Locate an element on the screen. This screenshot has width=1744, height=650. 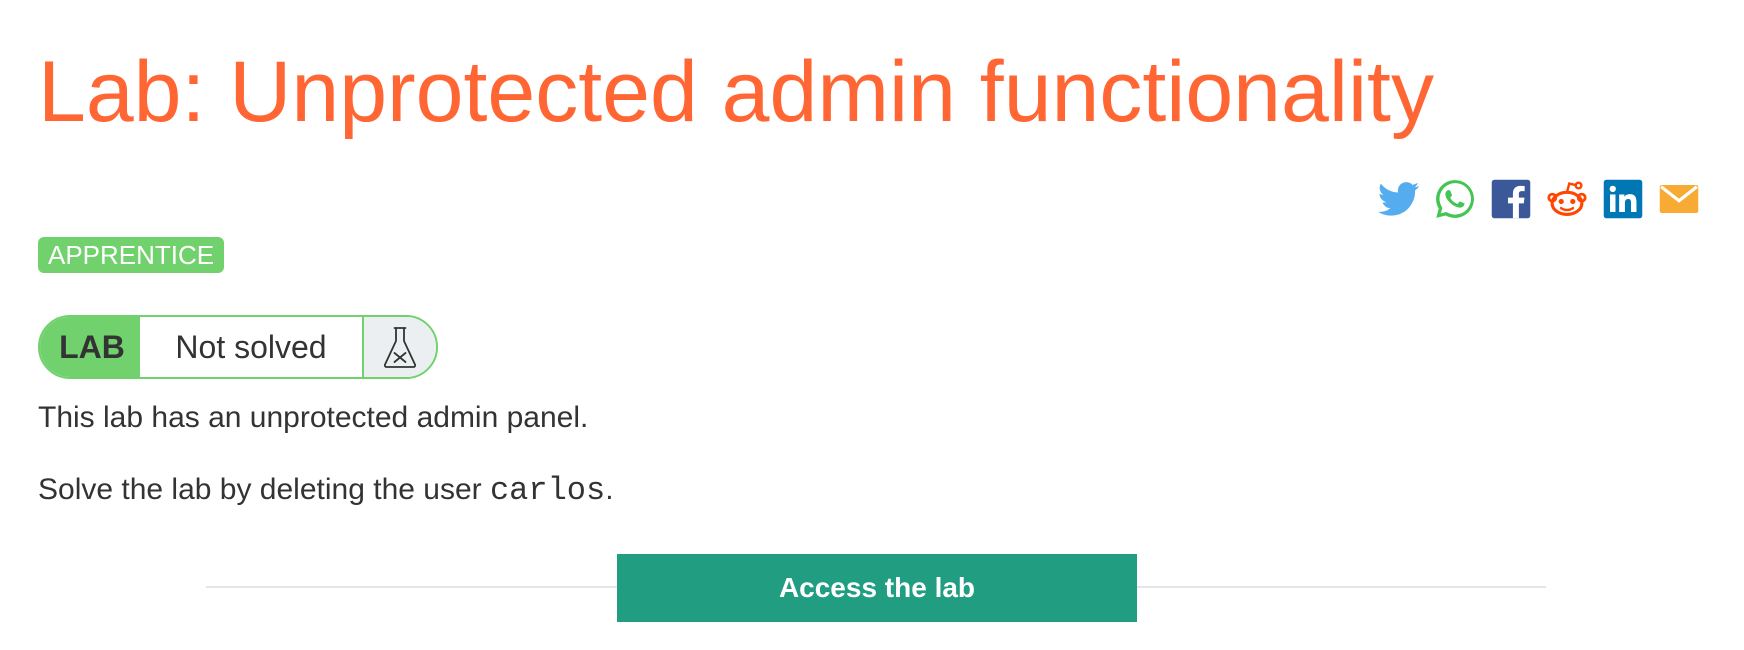
share-linkedin-link is located at coordinates (1623, 199).